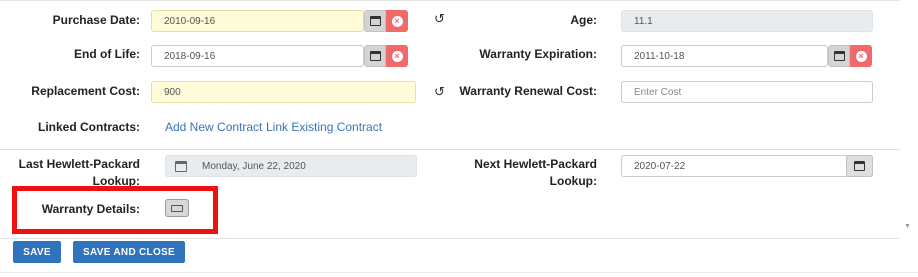  What do you see at coordinates (257, 21) in the screenshot?
I see `purchase-date-input: 2010-09-16` at bounding box center [257, 21].